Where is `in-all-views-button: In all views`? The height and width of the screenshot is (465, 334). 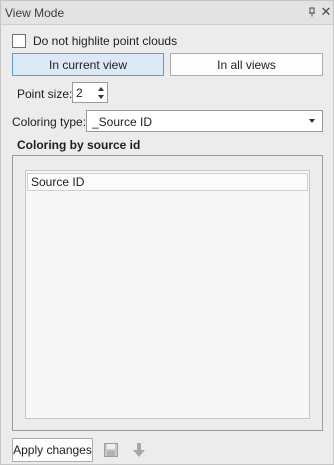
in-all-views-button: In all views is located at coordinates (246, 64).